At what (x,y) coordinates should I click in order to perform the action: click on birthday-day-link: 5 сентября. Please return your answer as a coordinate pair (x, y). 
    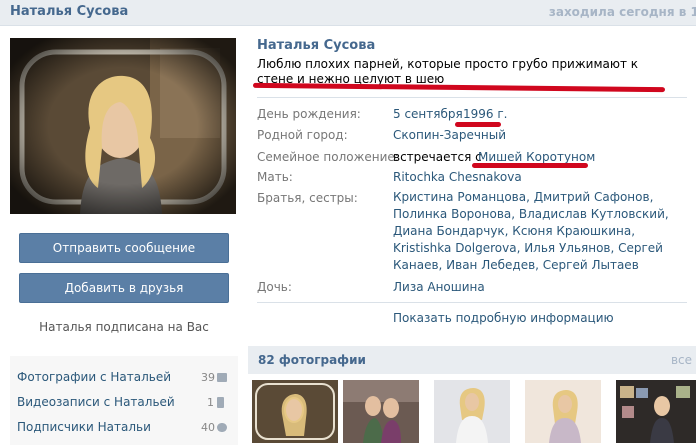
    Looking at the image, I should click on (428, 114).